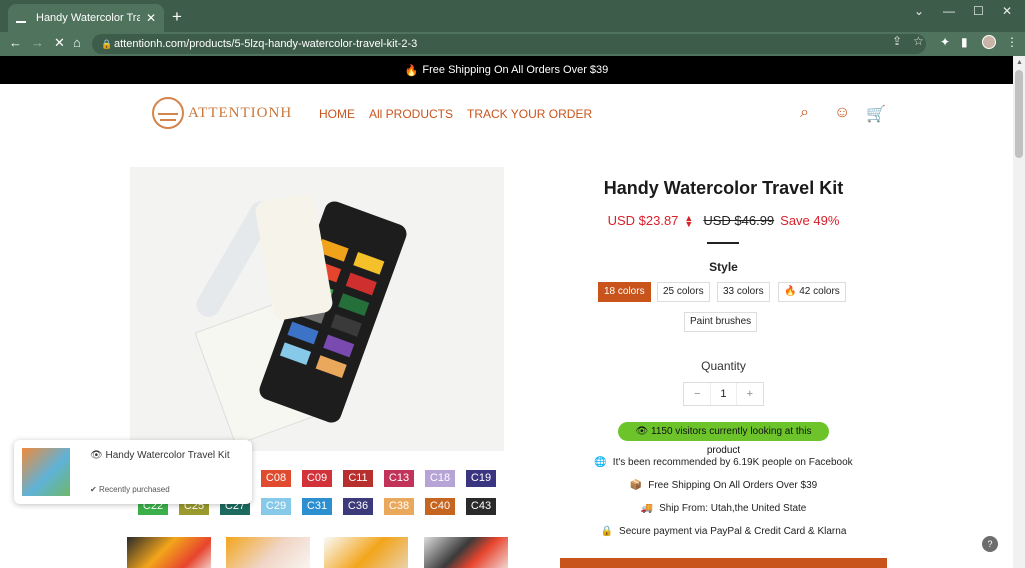  What do you see at coordinates (222, 113) in the screenshot?
I see `brand-logo: ATTENTIONH` at bounding box center [222, 113].